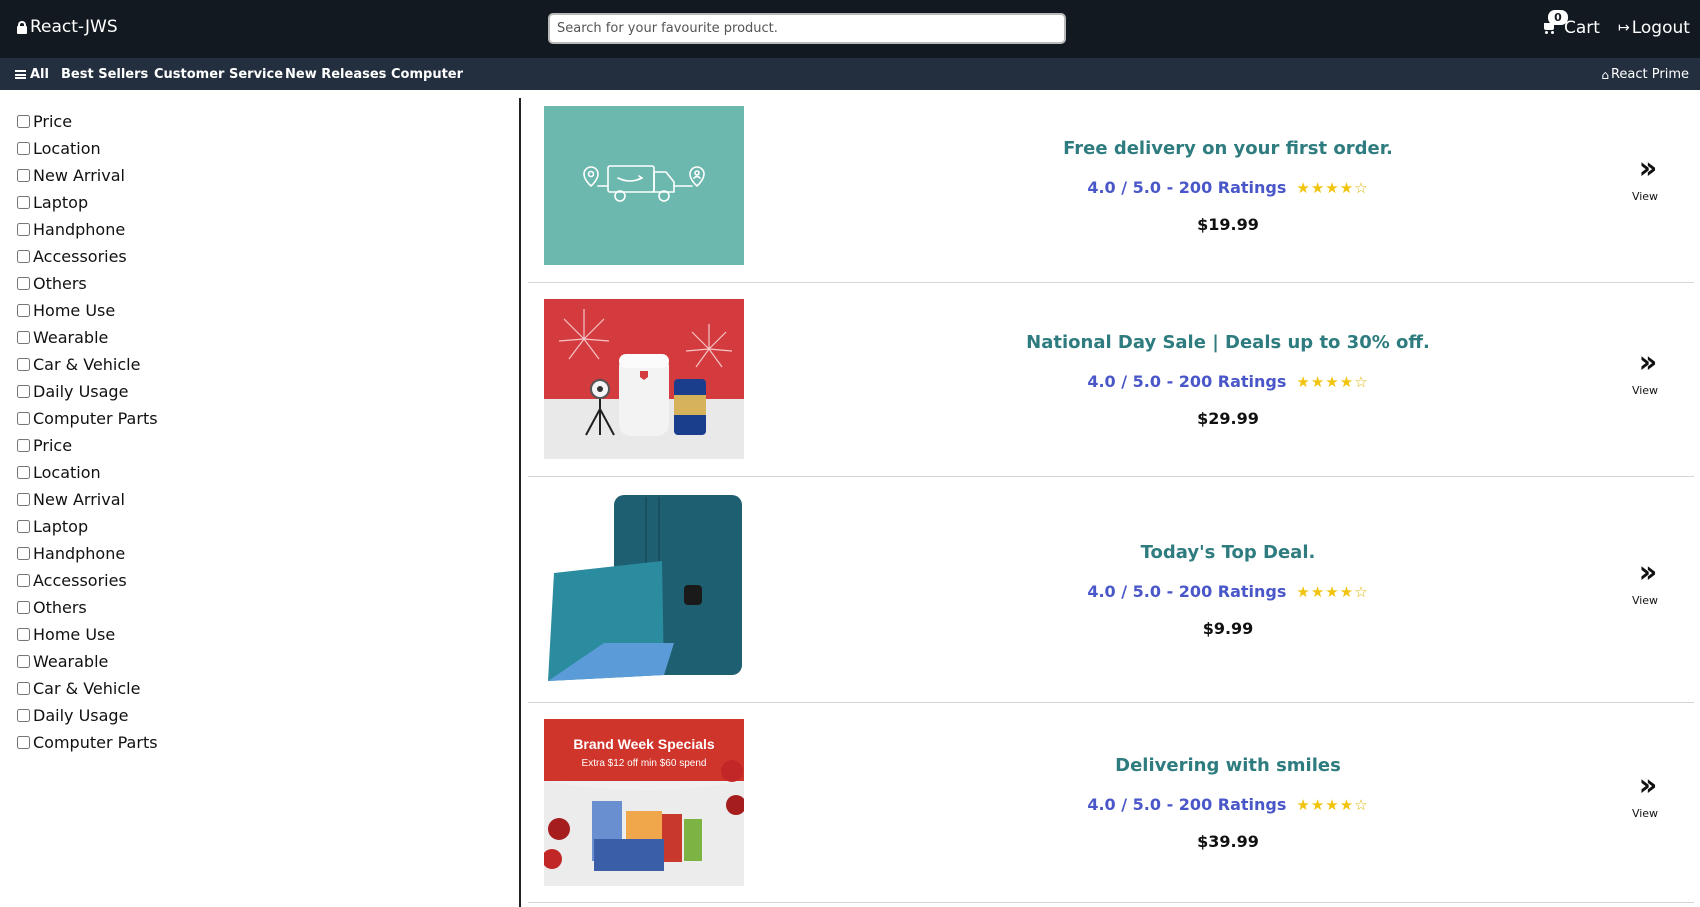 This screenshot has height=907, width=1700. I want to click on product-image-tablet-case, so click(644, 588).